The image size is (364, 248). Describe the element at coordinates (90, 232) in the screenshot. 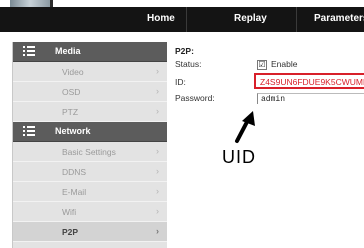

I see `sidebar-item-p2p: P2P ›` at that location.